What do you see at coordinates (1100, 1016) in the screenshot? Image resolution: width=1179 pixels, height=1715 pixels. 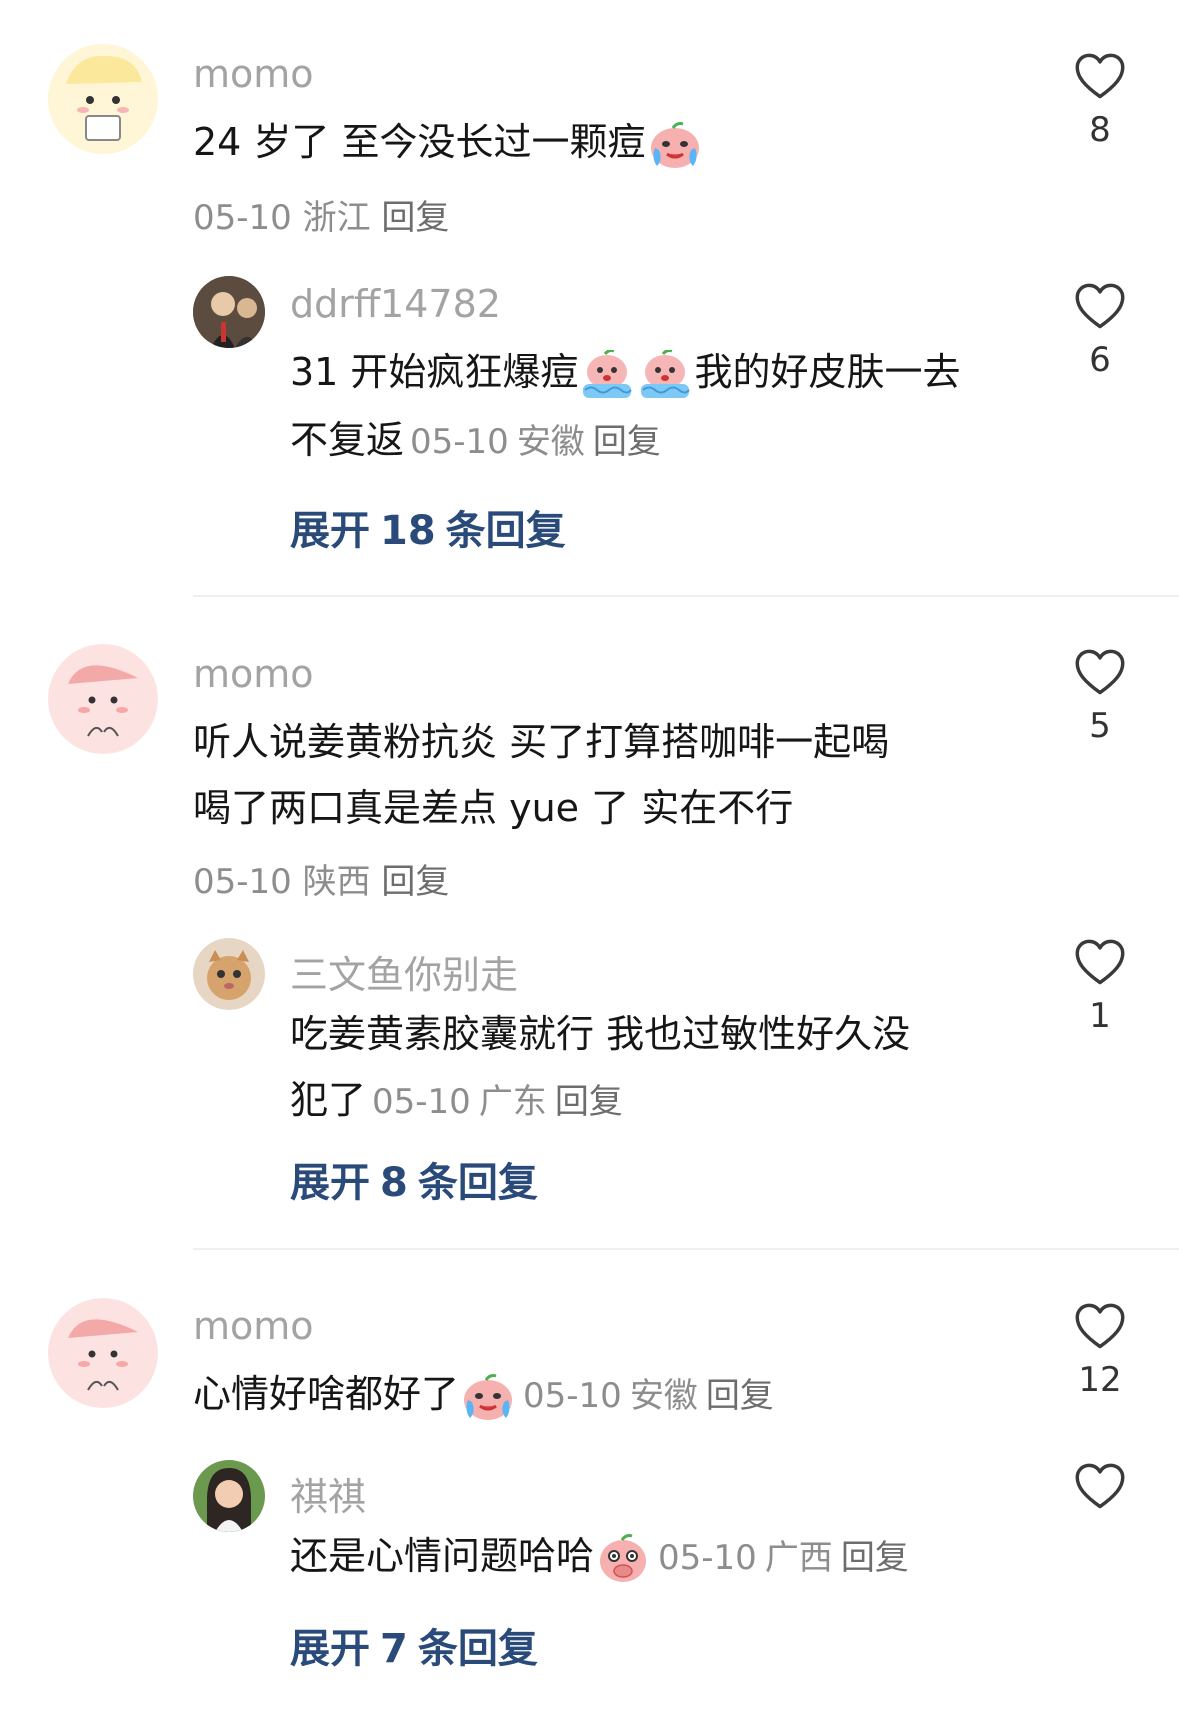 I see `like-count: 1` at bounding box center [1100, 1016].